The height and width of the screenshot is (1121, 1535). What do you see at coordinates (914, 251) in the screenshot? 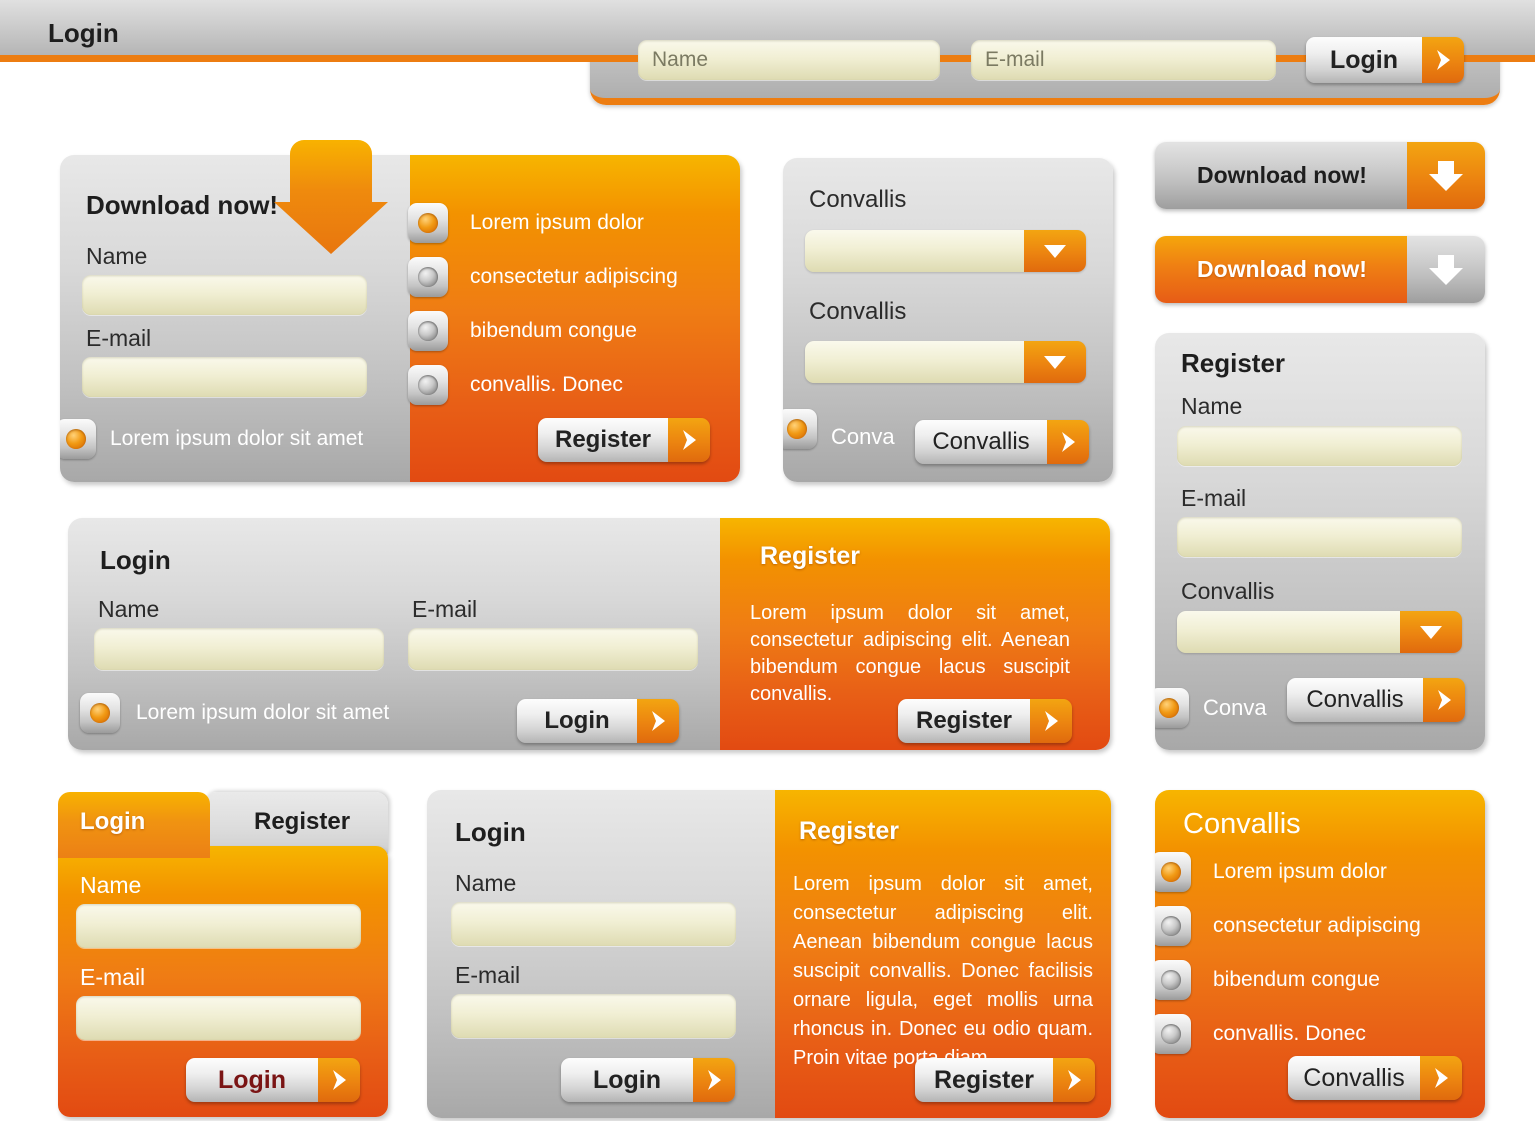
I see `convallis-select-1-value` at bounding box center [914, 251].